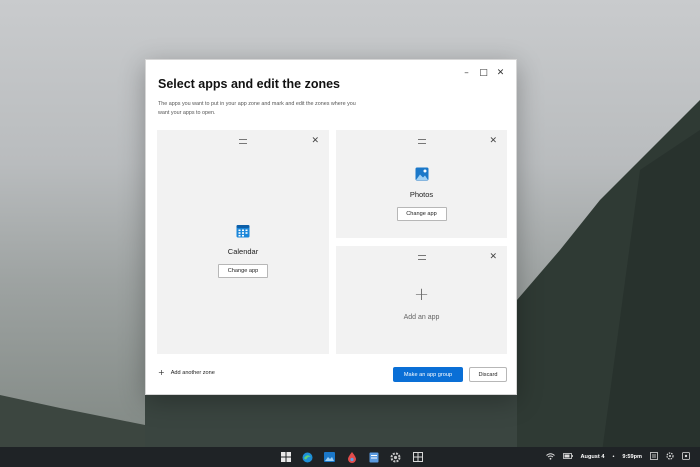 This screenshot has height=467, width=700. I want to click on taskbar-time: 9:59pm, so click(632, 457).